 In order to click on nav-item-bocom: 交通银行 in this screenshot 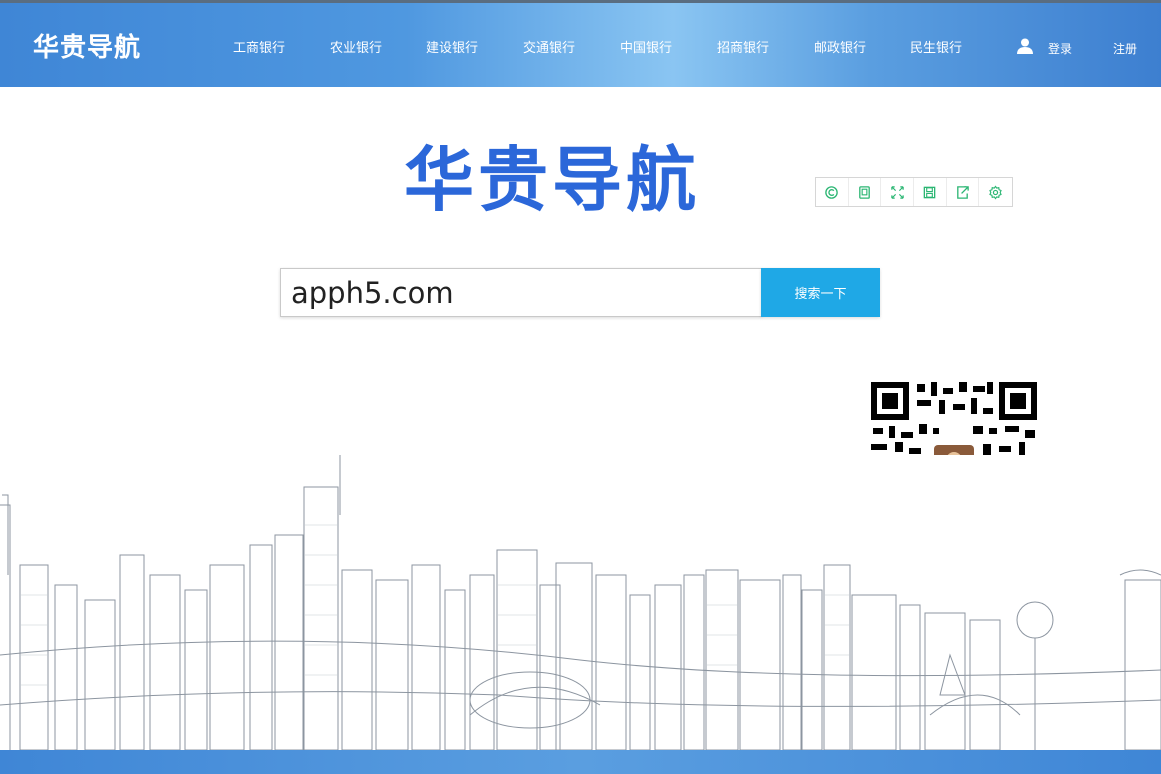, I will do `click(549, 46)`.